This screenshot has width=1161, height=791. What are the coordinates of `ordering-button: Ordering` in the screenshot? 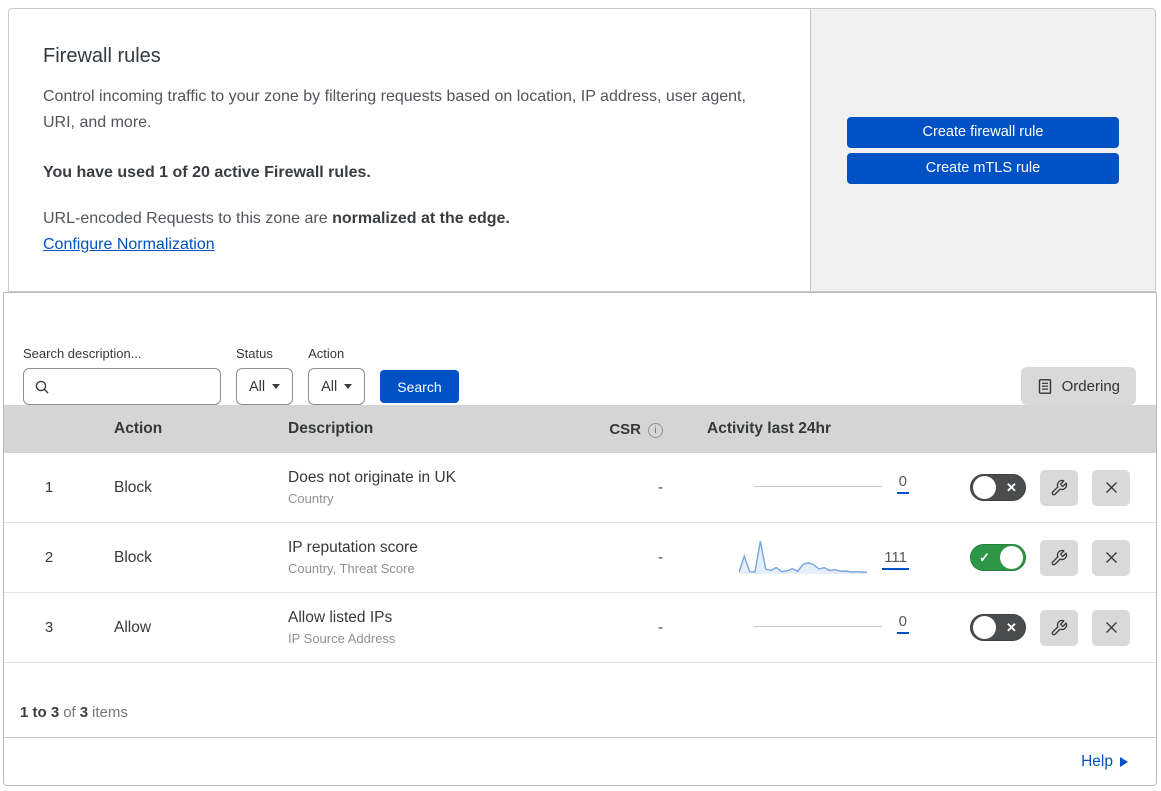 It's located at (1078, 386).